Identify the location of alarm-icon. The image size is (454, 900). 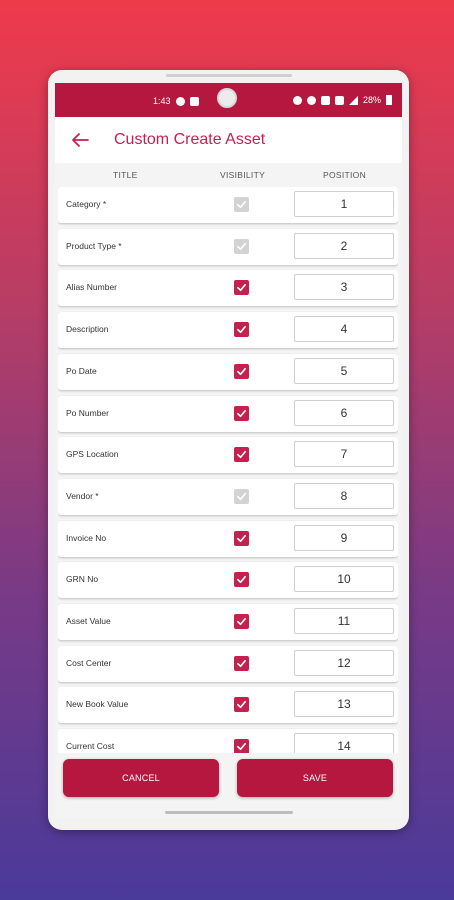
(297, 100).